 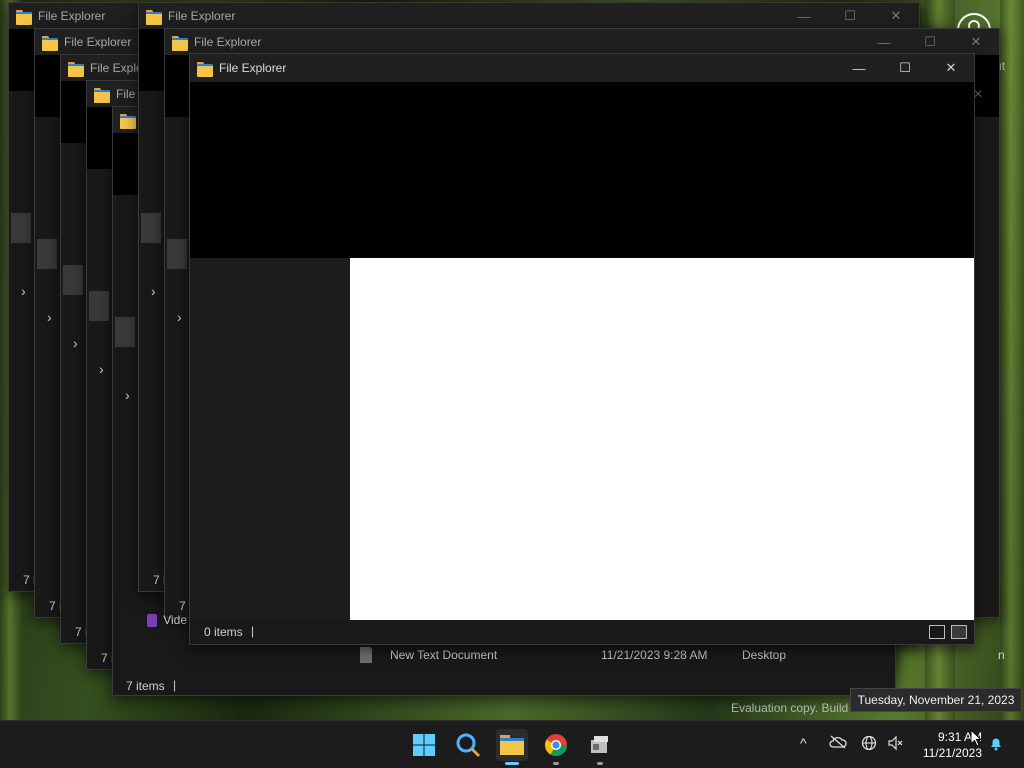 I want to click on file-explorer-icon, so click(x=512, y=747).